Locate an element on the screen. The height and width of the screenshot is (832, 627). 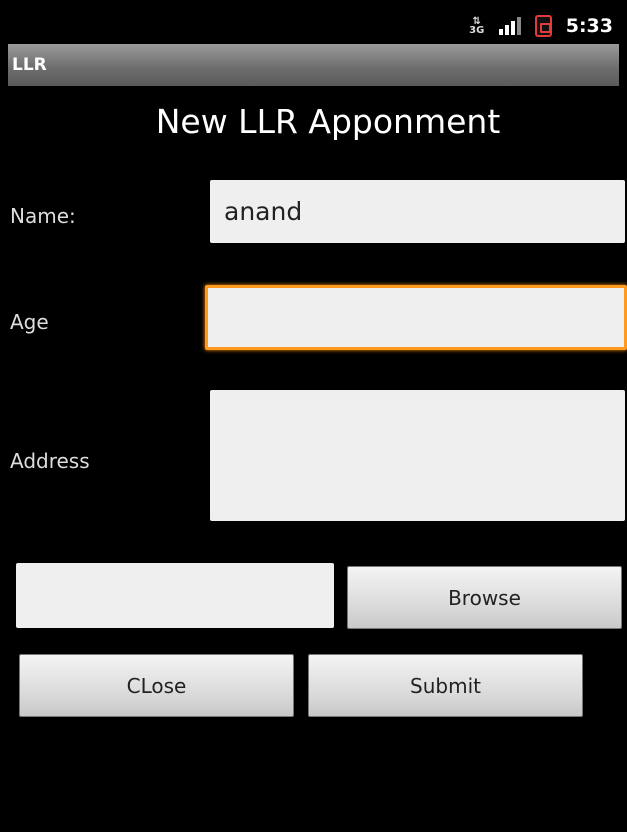
page-title: New LLR Apponment is located at coordinates (328, 121).